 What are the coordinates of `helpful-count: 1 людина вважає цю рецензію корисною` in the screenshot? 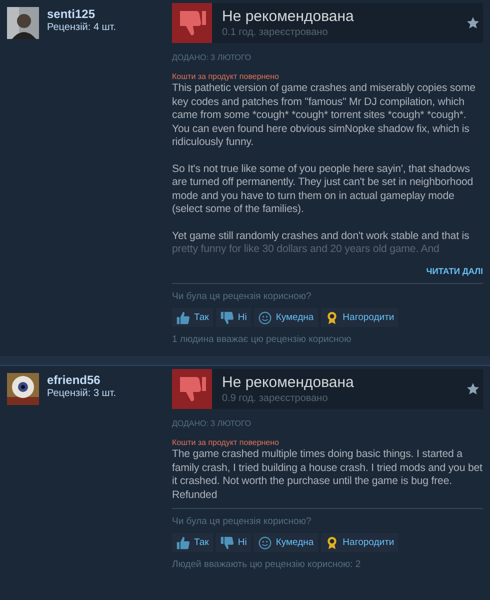 It's located at (262, 339).